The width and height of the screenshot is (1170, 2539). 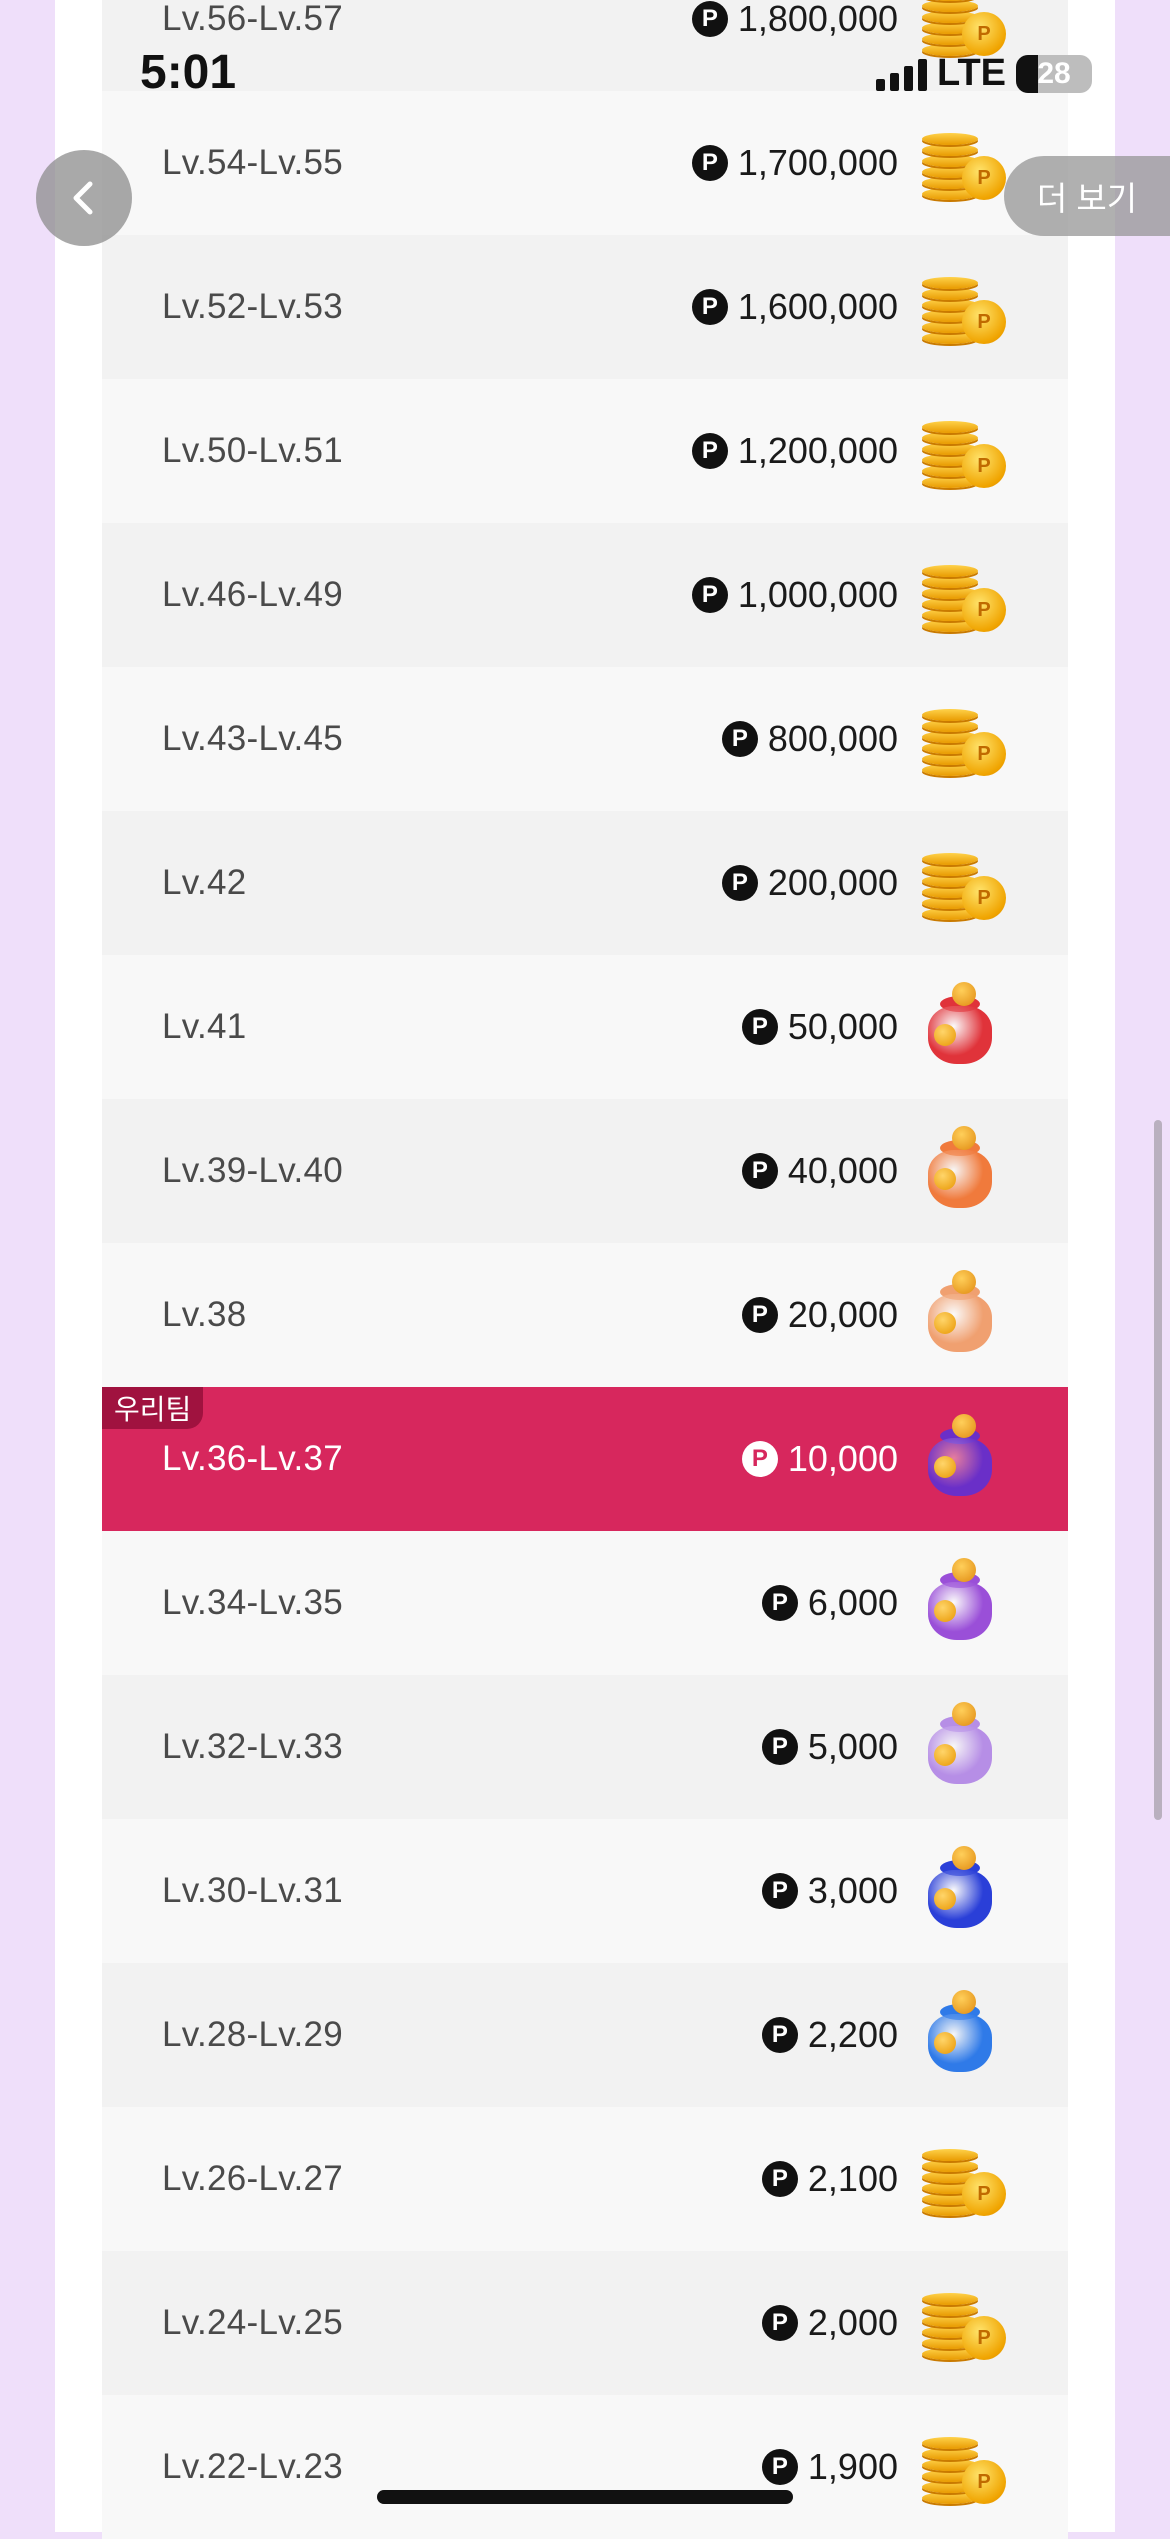 I want to click on reward-amount-value: 1,900, so click(x=852, y=2466).